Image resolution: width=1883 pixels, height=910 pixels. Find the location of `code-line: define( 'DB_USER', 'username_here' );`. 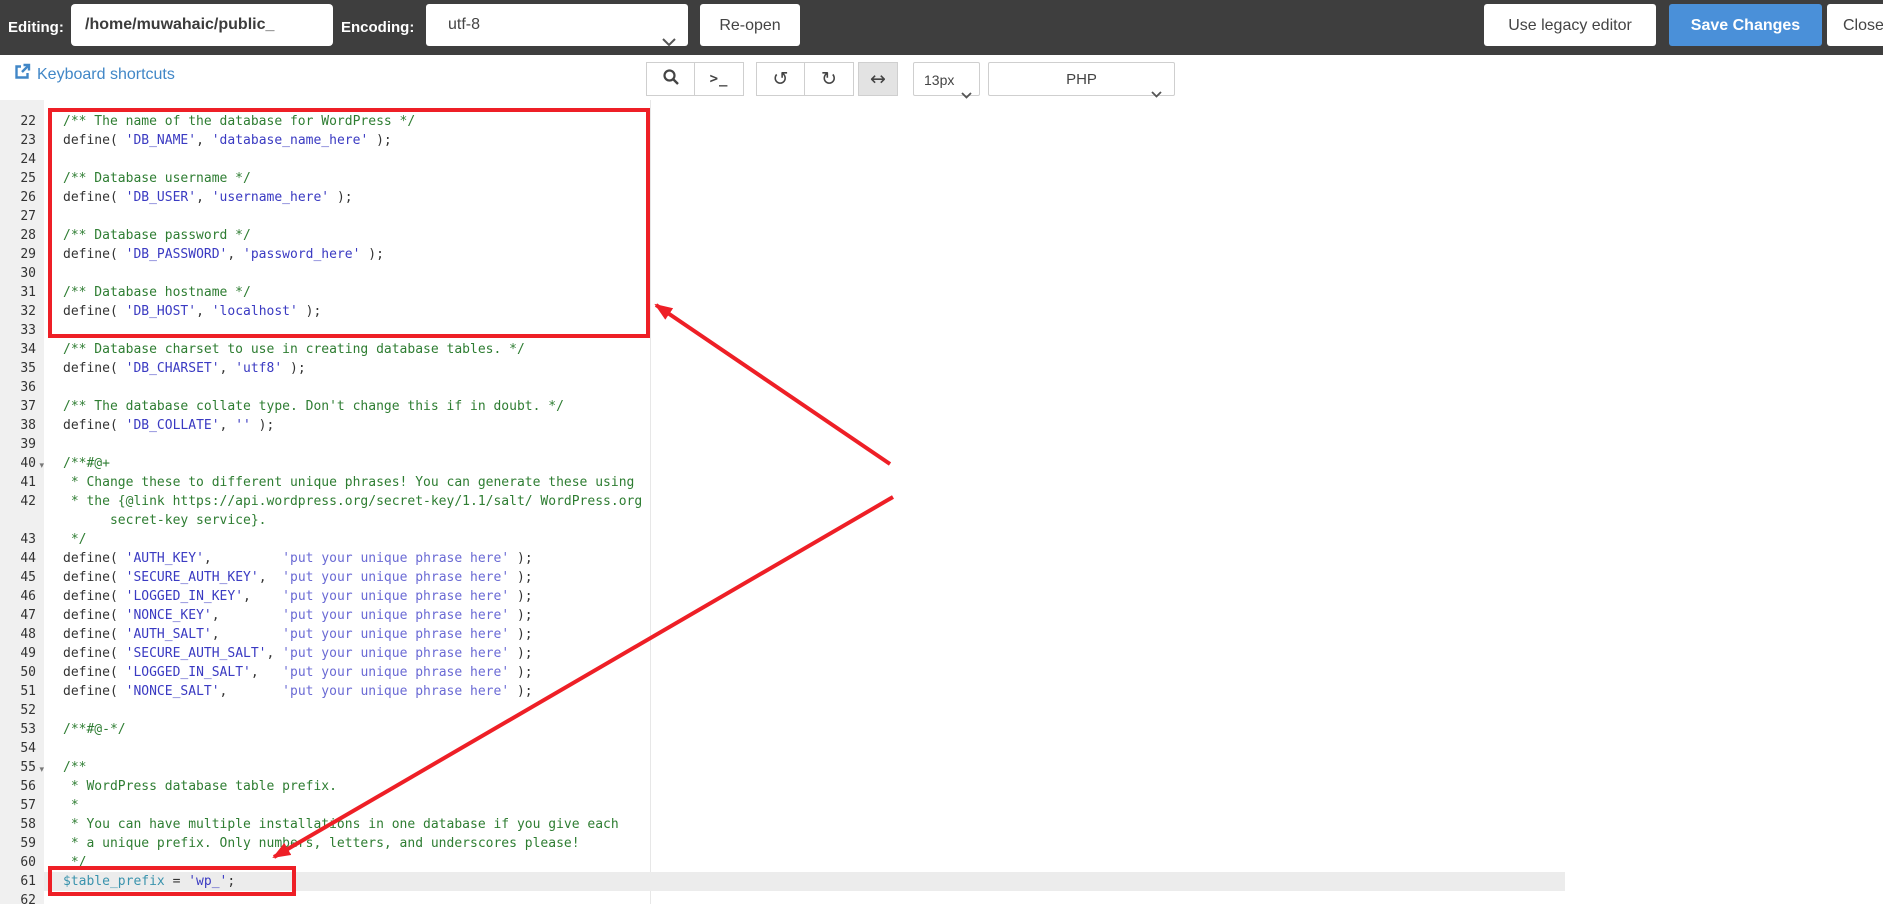

code-line: define( 'DB_USER', 'username_here' ); is located at coordinates (804, 197).